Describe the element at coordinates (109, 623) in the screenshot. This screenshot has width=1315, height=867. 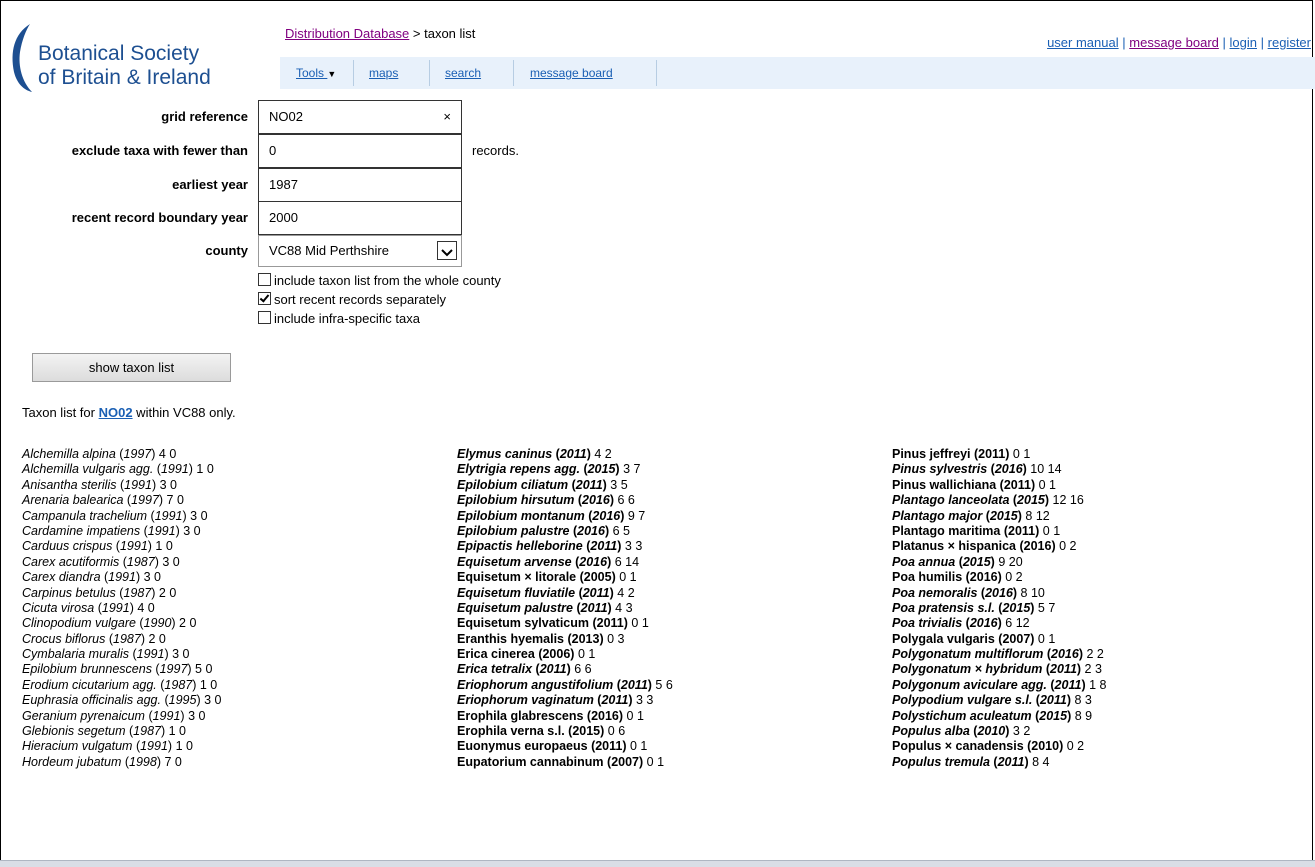
I see `taxon-row: Clinopodium vulgare (1990) 2 0` at that location.